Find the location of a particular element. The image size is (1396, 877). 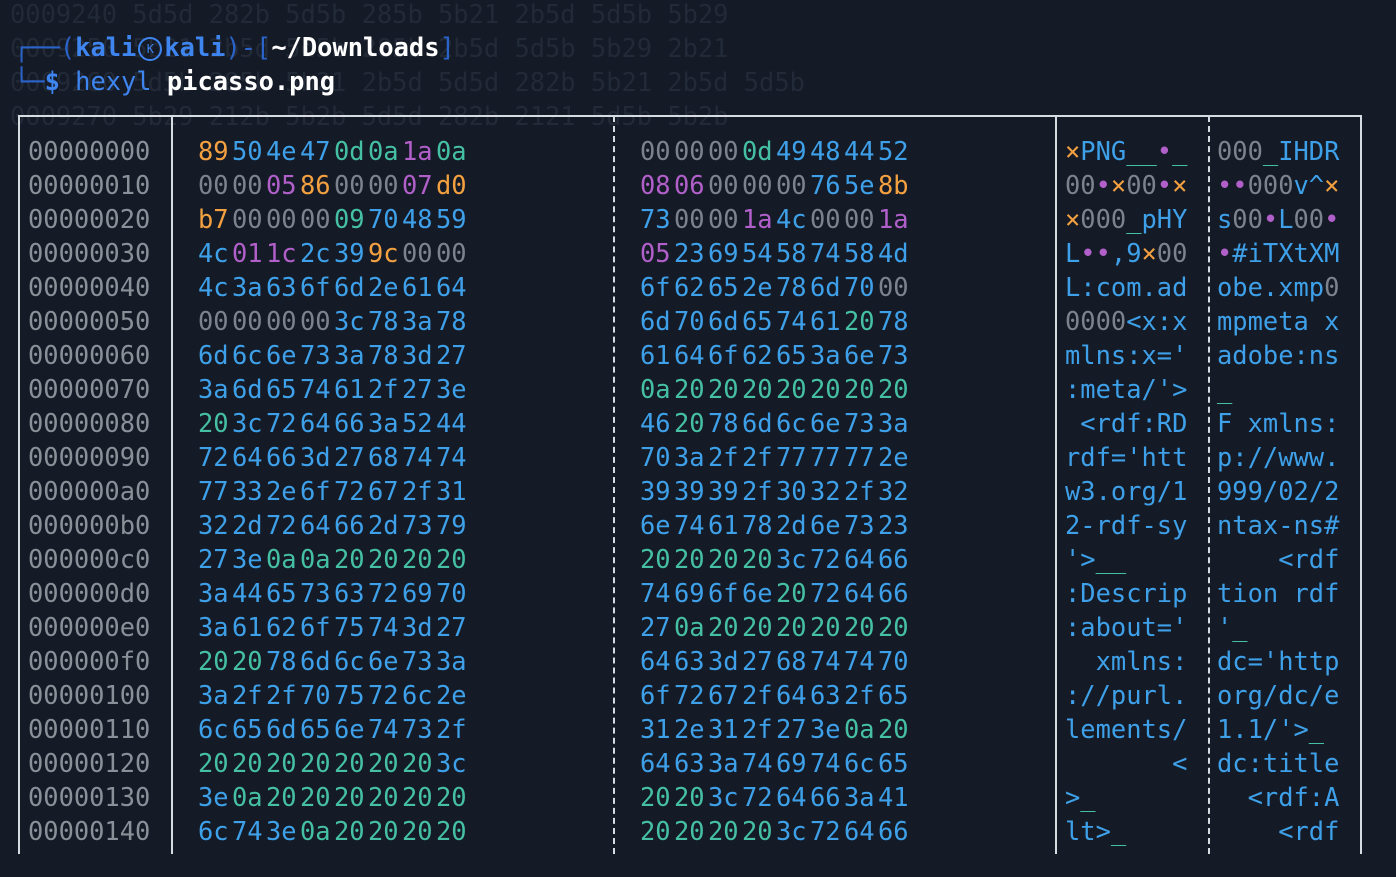

hex-byte: 65 is located at coordinates (791, 355).